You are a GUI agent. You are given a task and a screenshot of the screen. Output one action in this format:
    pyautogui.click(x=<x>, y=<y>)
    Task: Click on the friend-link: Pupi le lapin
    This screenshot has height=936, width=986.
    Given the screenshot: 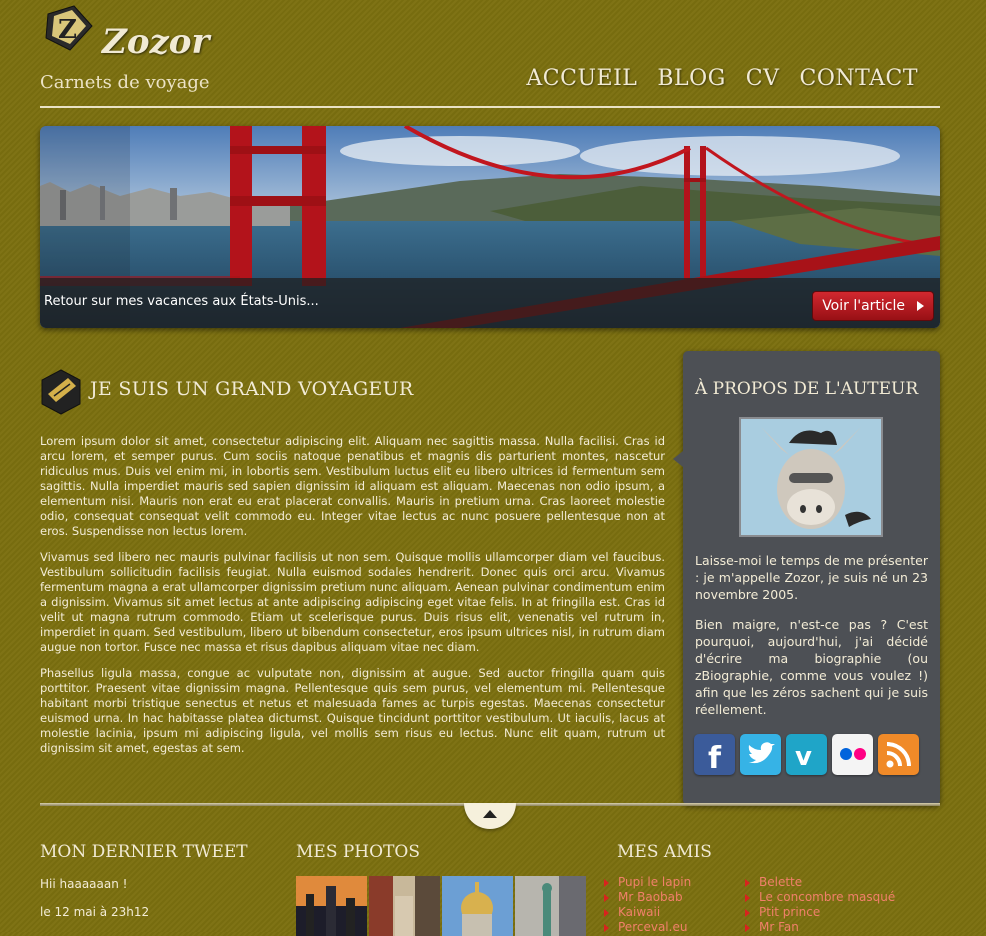 What is the action you would take?
    pyautogui.click(x=647, y=882)
    